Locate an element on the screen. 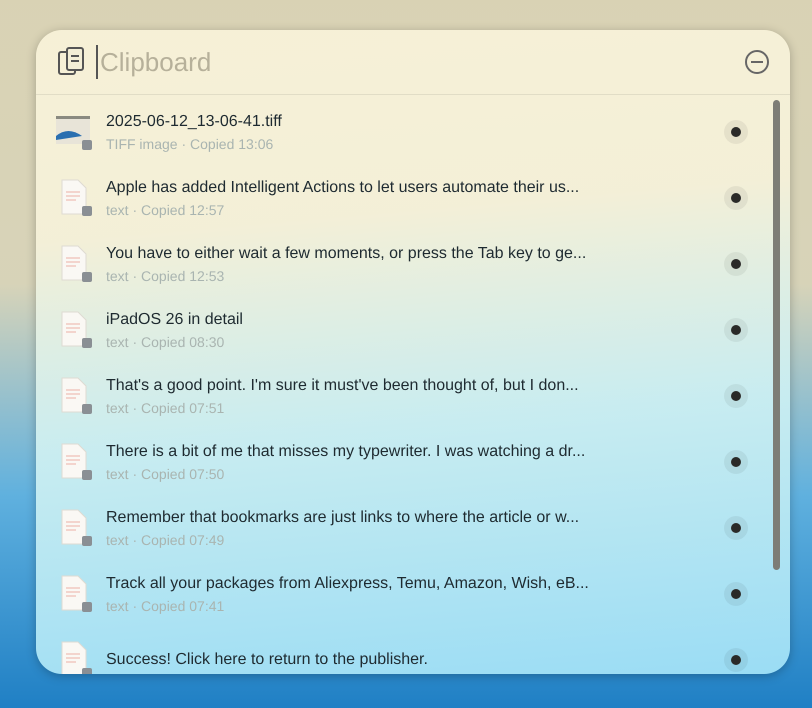 The image size is (812, 708). item-subtitle: text · Copied 07:49 is located at coordinates (166, 540).